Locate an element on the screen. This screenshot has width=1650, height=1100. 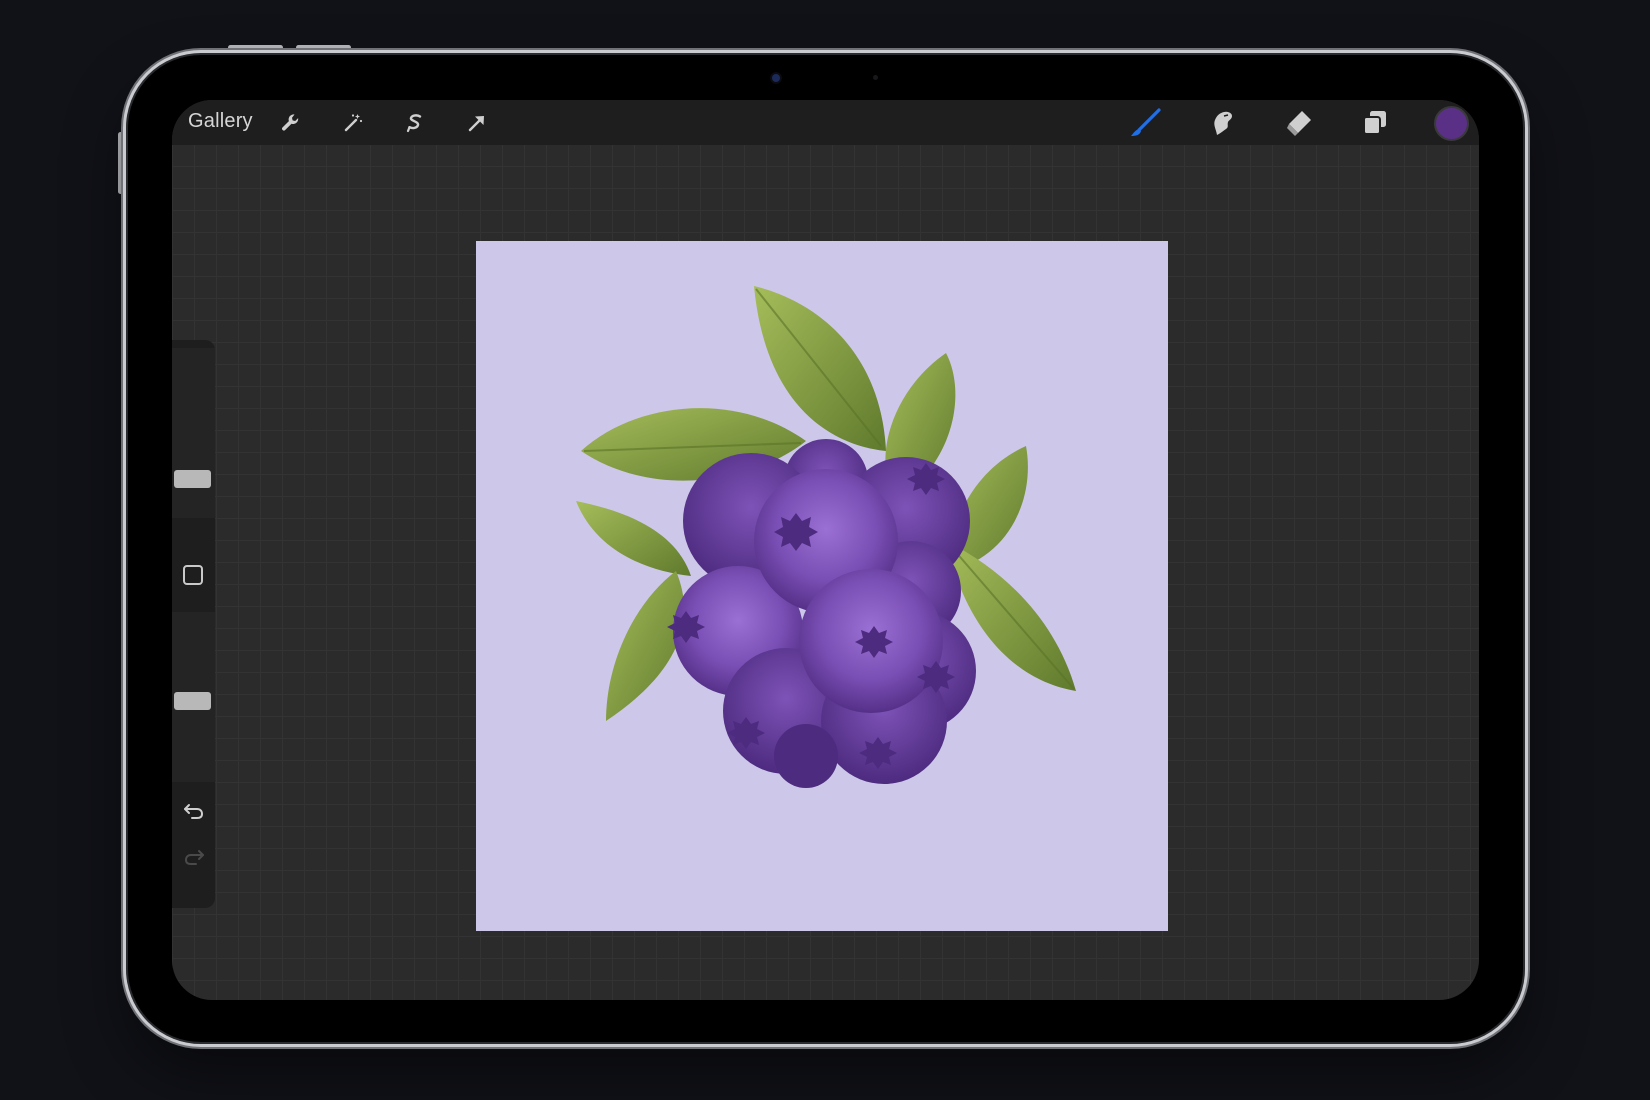
brush-icon is located at coordinates (1146, 122).